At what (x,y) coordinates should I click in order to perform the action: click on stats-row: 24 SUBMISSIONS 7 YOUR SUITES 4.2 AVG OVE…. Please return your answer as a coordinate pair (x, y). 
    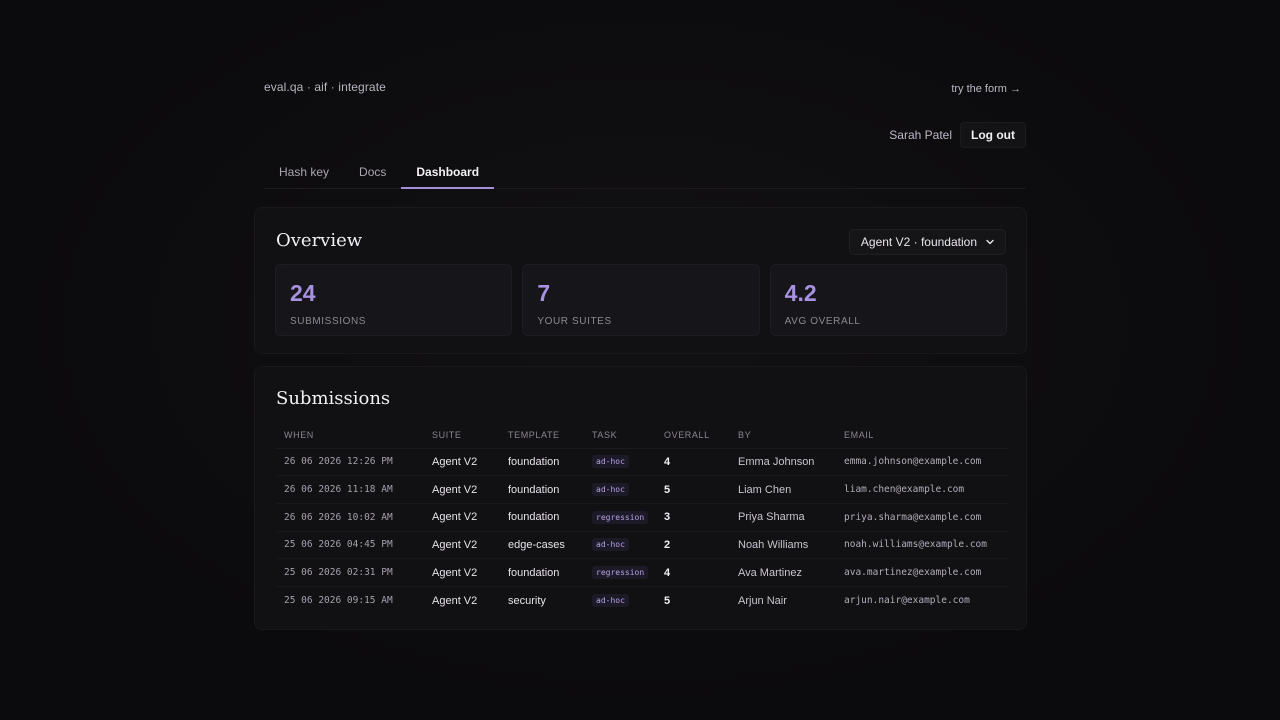
    Looking at the image, I should click on (641, 300).